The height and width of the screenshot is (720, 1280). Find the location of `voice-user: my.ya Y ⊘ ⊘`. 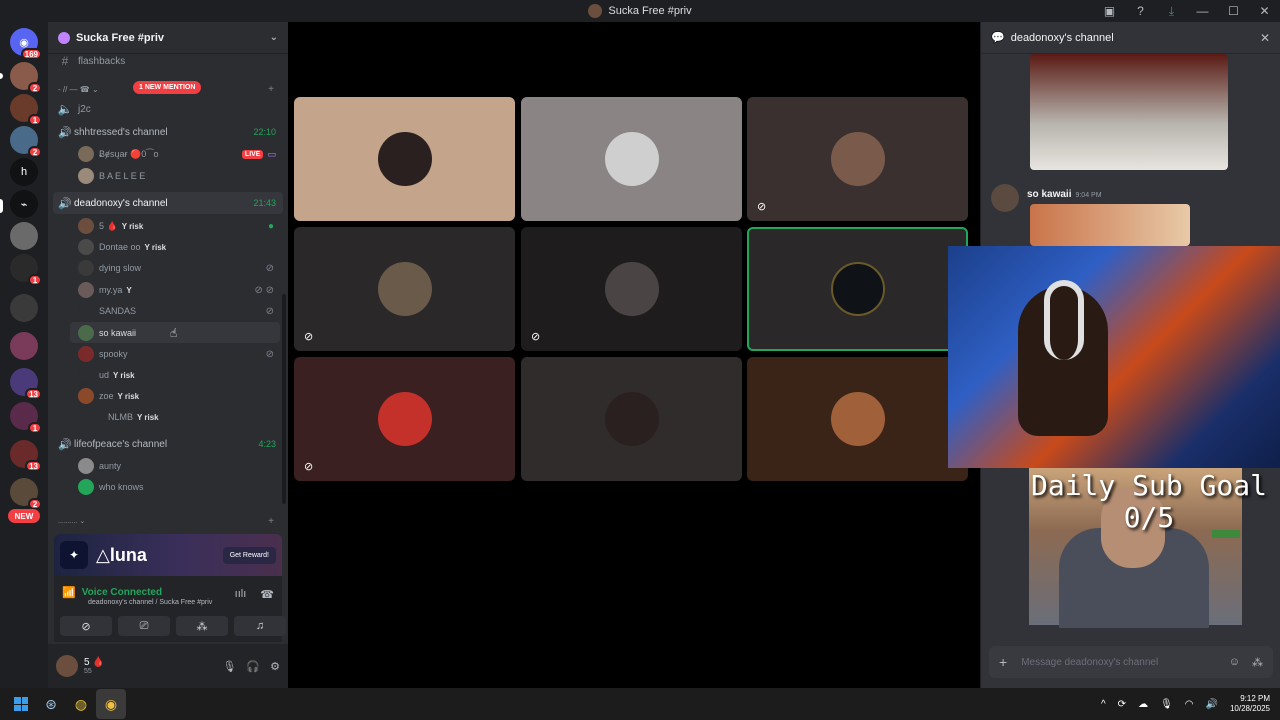

voice-user: my.ya Y ⊘ ⊘ is located at coordinates (168, 290).